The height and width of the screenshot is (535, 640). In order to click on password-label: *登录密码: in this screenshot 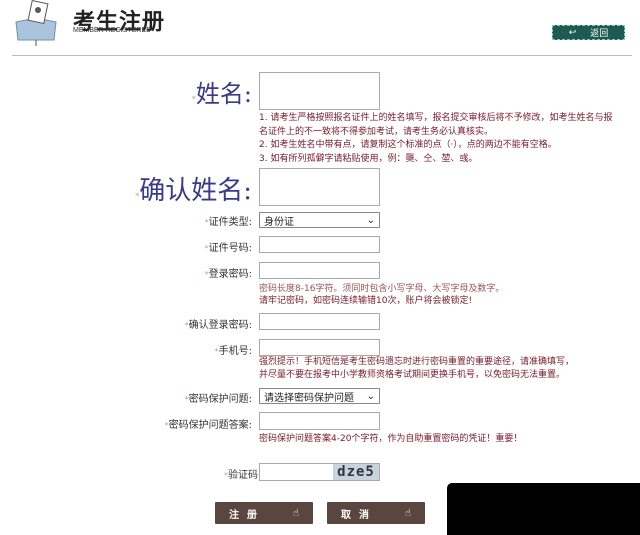, I will do `click(228, 274)`.